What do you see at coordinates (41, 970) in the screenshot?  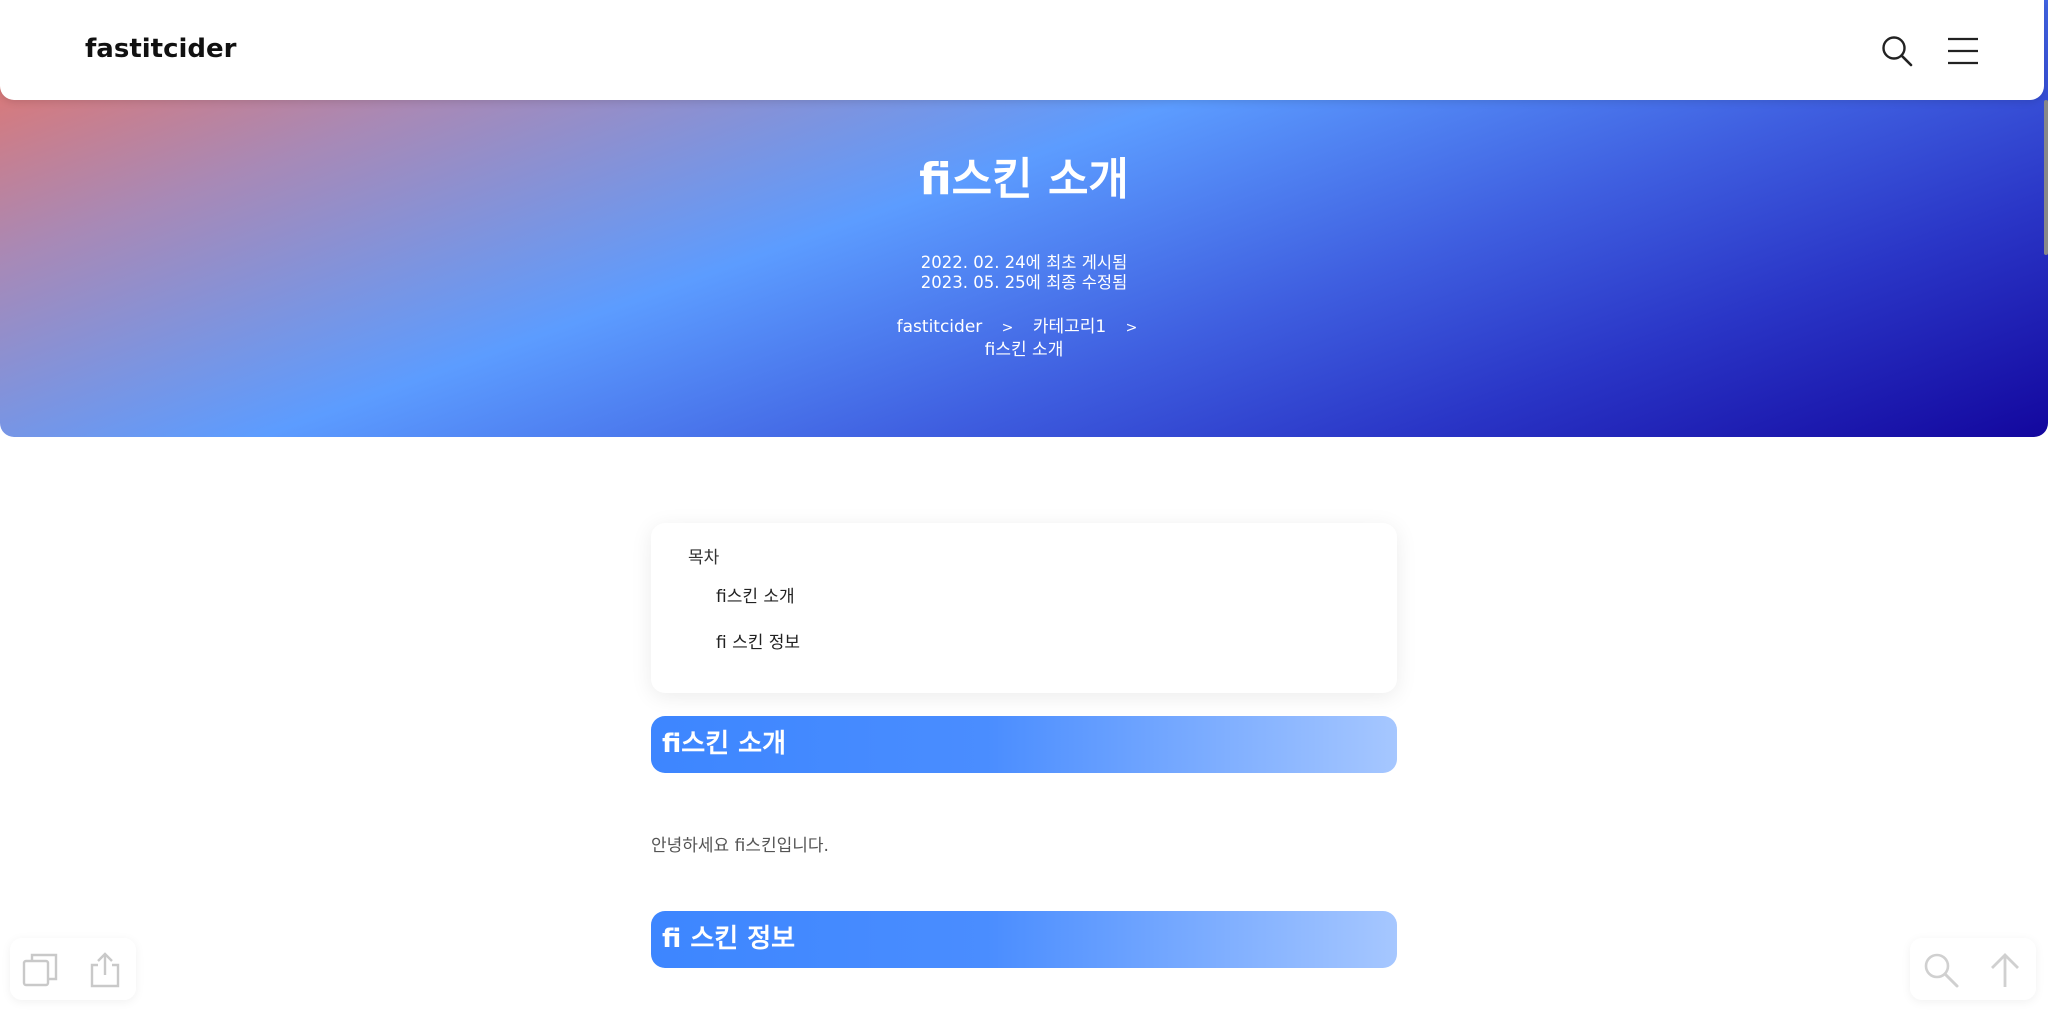 I see `copy-icon` at bounding box center [41, 970].